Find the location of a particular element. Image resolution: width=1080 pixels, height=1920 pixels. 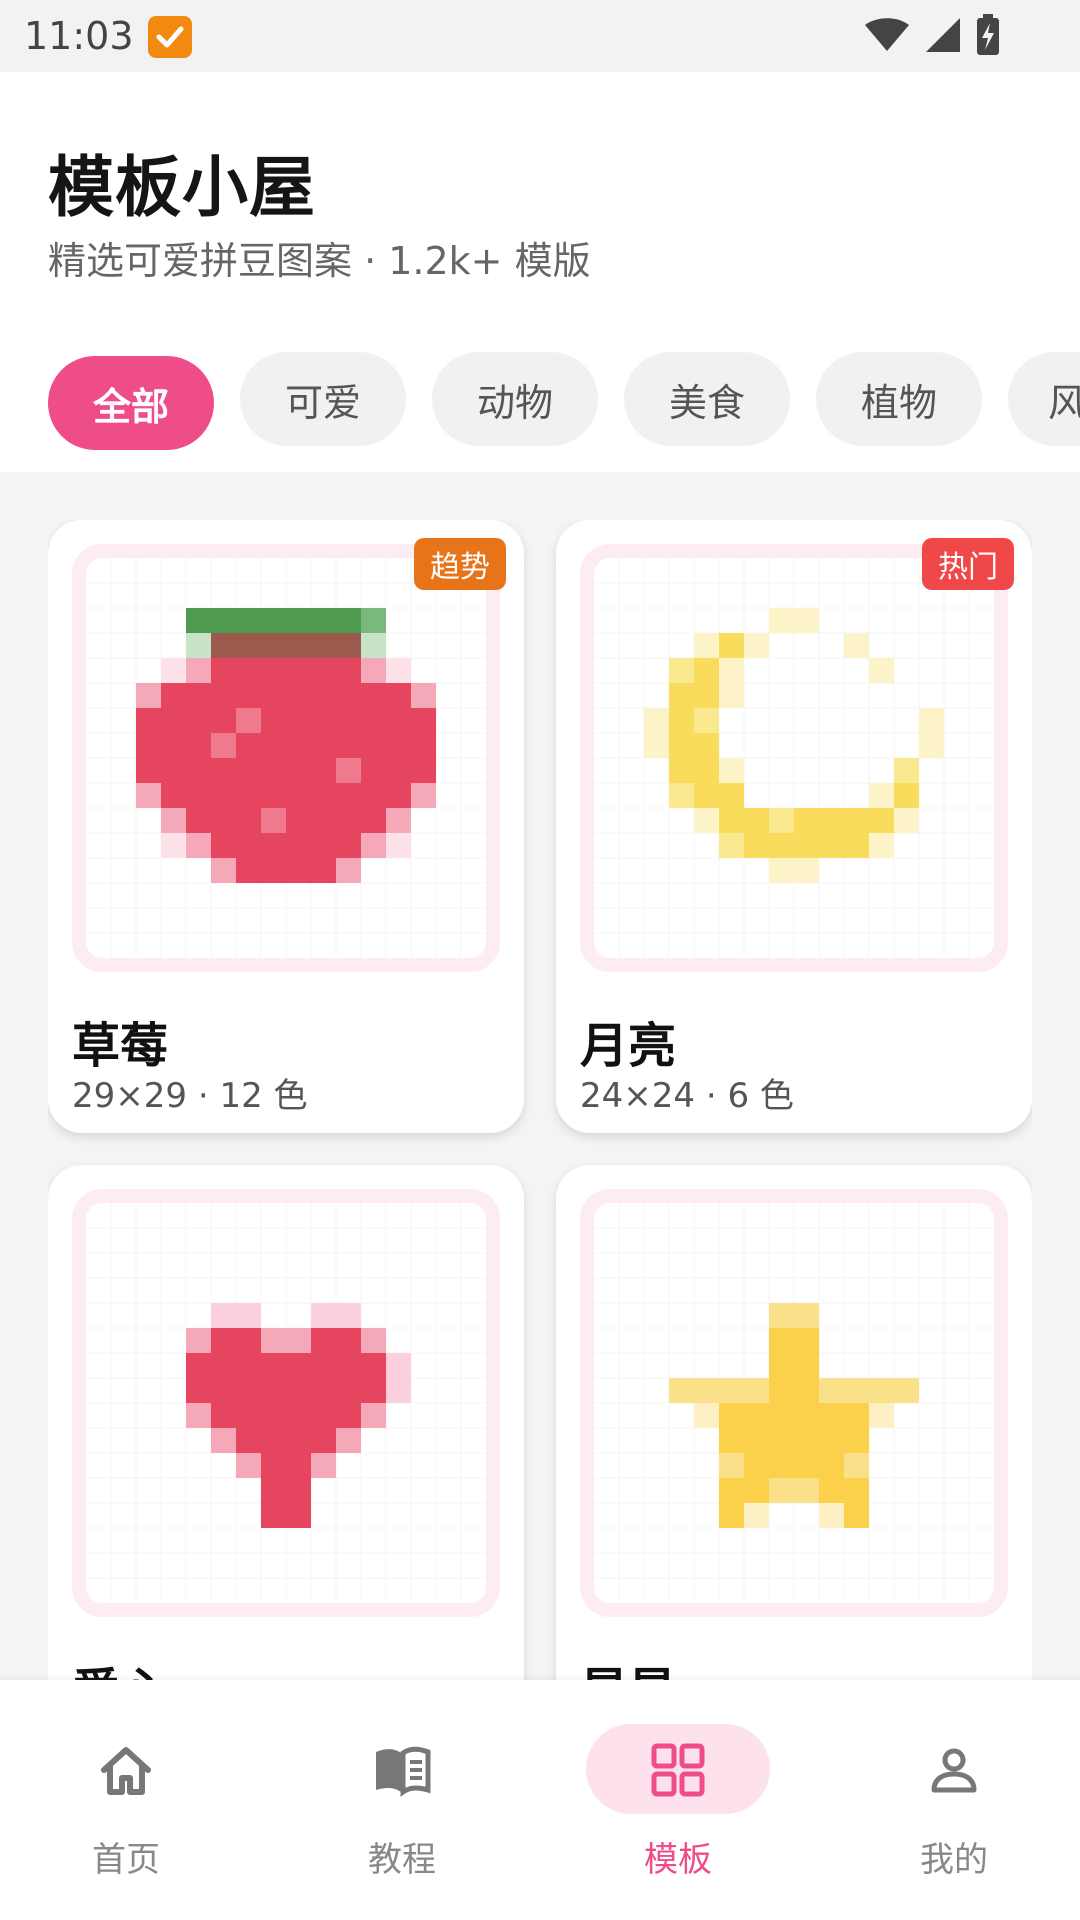

category-chips: 全部 可爱 动物 美食 植物 风 is located at coordinates (564, 401).